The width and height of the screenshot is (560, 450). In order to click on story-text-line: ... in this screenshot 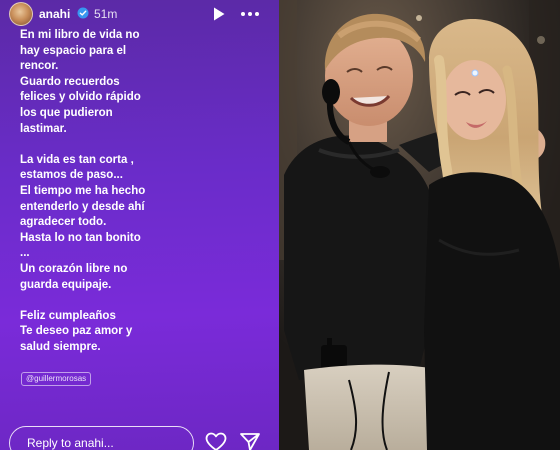, I will do `click(25, 253)`.